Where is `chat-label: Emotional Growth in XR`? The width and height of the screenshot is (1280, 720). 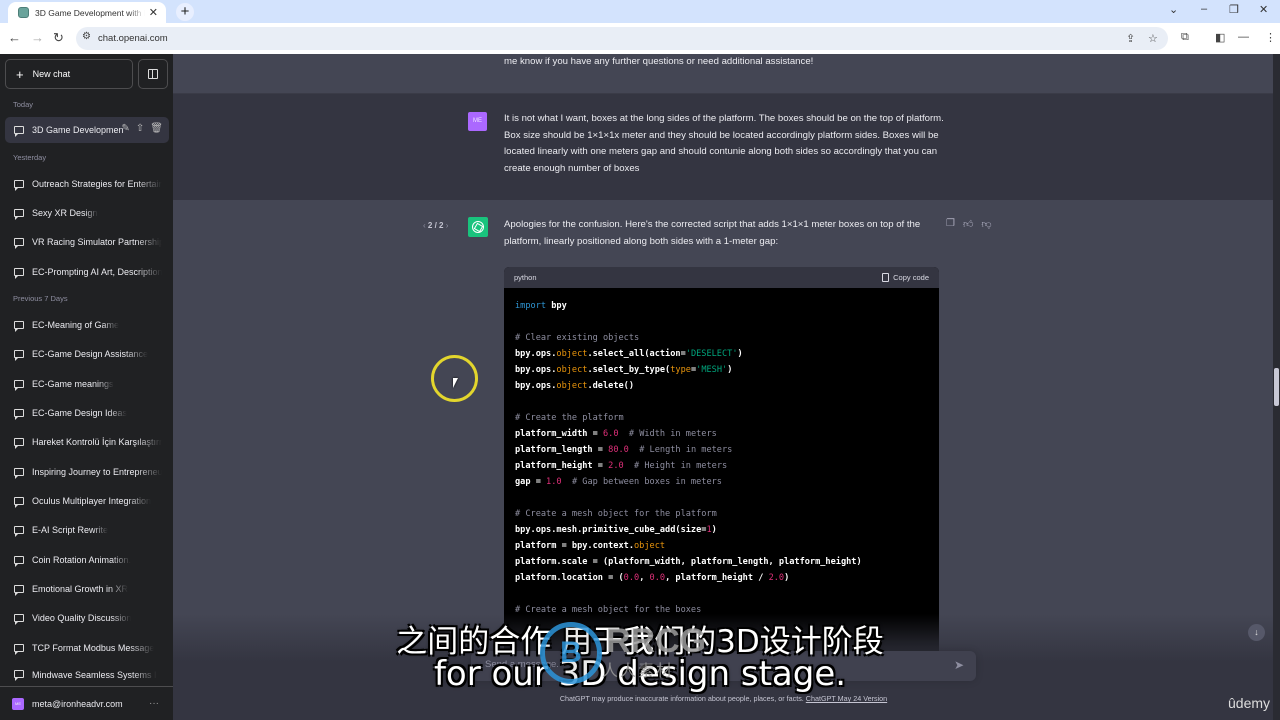 chat-label: Emotional Growth in XR is located at coordinates (80, 589).